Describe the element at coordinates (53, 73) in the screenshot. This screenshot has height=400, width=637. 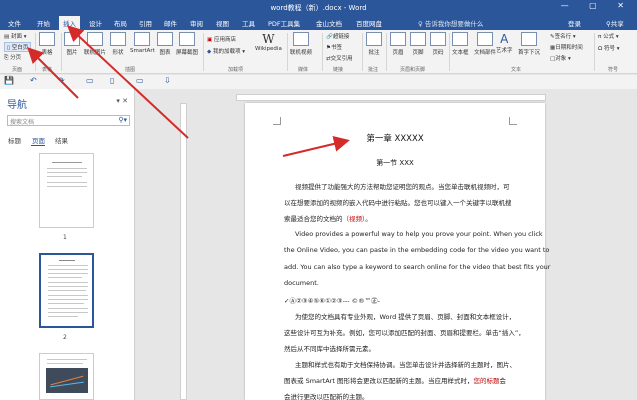
I see `arrow-to-blank-page` at that location.